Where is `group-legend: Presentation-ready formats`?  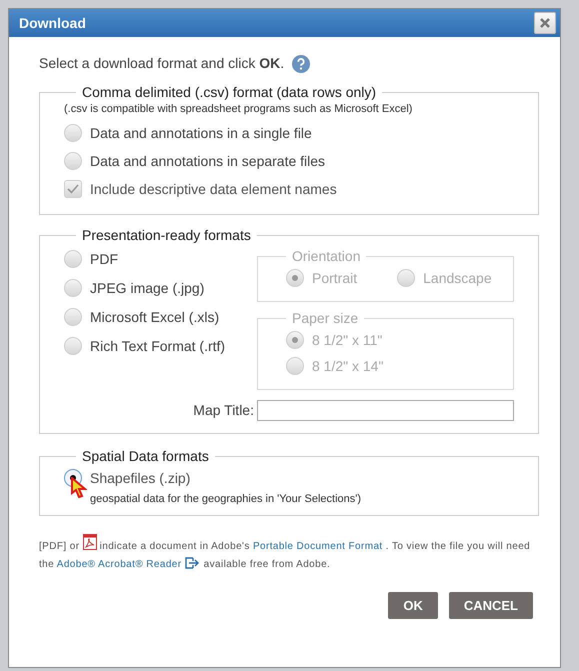
group-legend: Presentation-ready formats is located at coordinates (166, 235).